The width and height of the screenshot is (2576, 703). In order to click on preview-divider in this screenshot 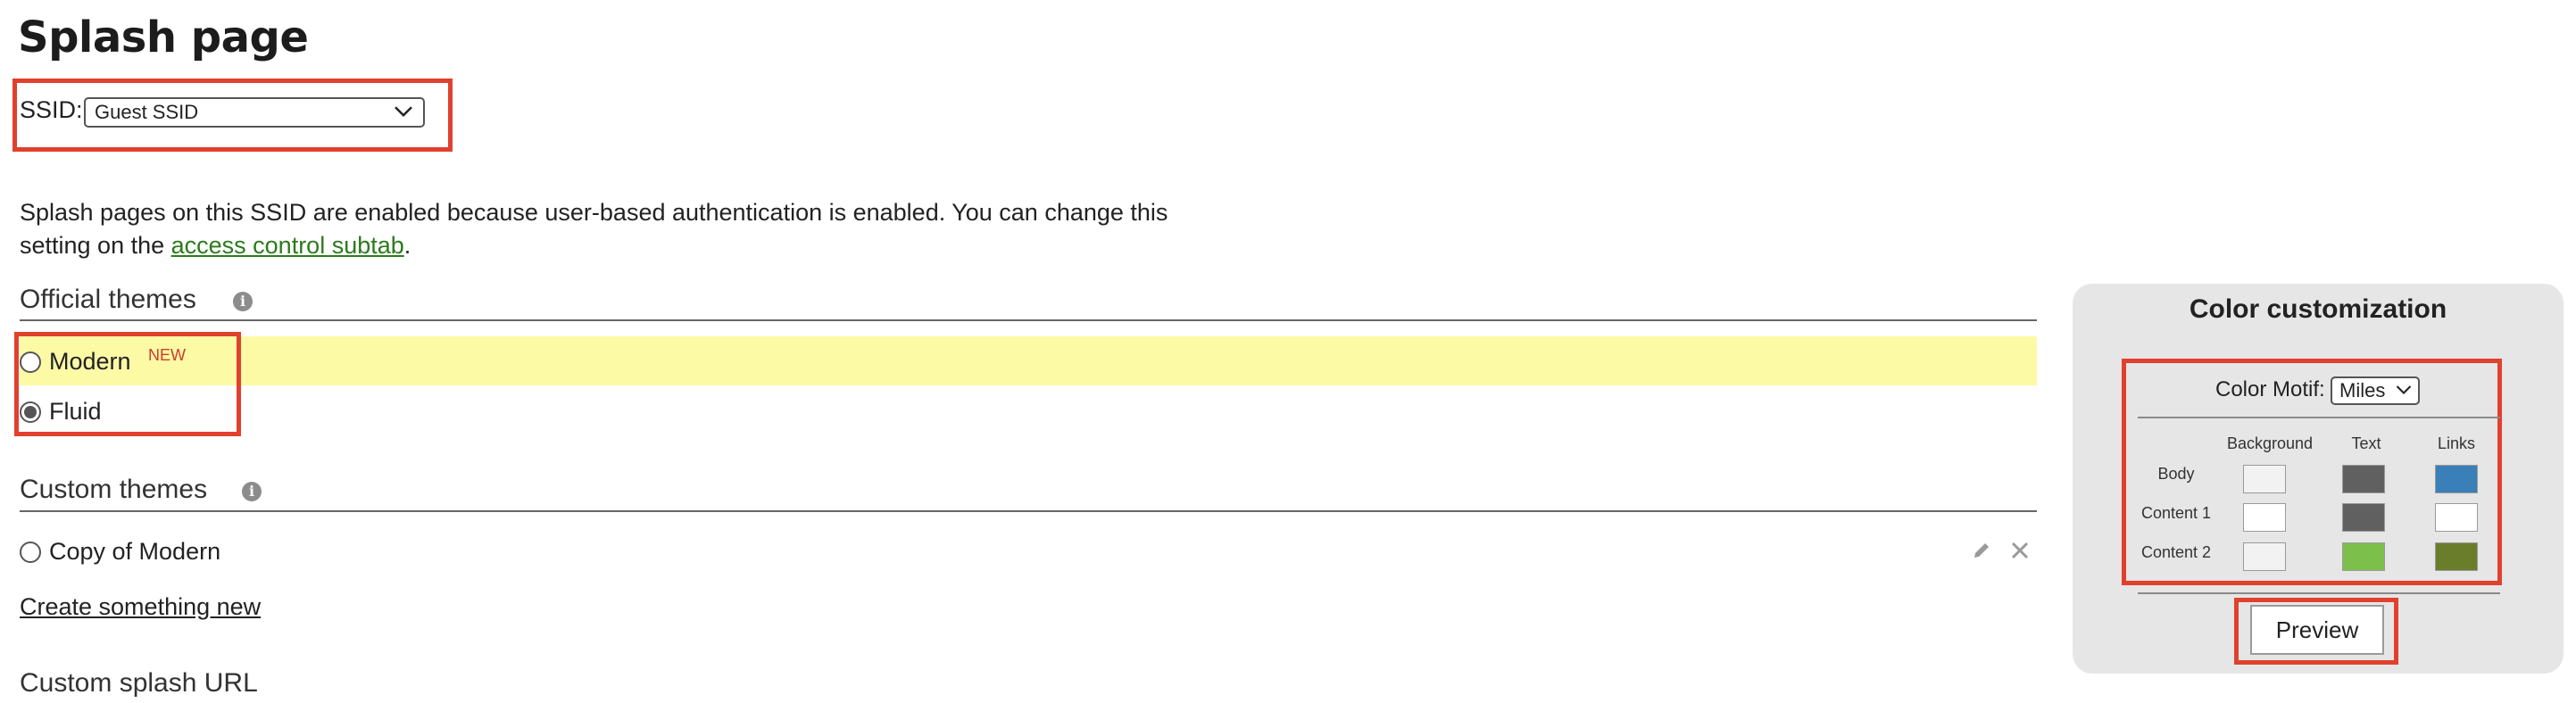, I will do `click(2319, 593)`.